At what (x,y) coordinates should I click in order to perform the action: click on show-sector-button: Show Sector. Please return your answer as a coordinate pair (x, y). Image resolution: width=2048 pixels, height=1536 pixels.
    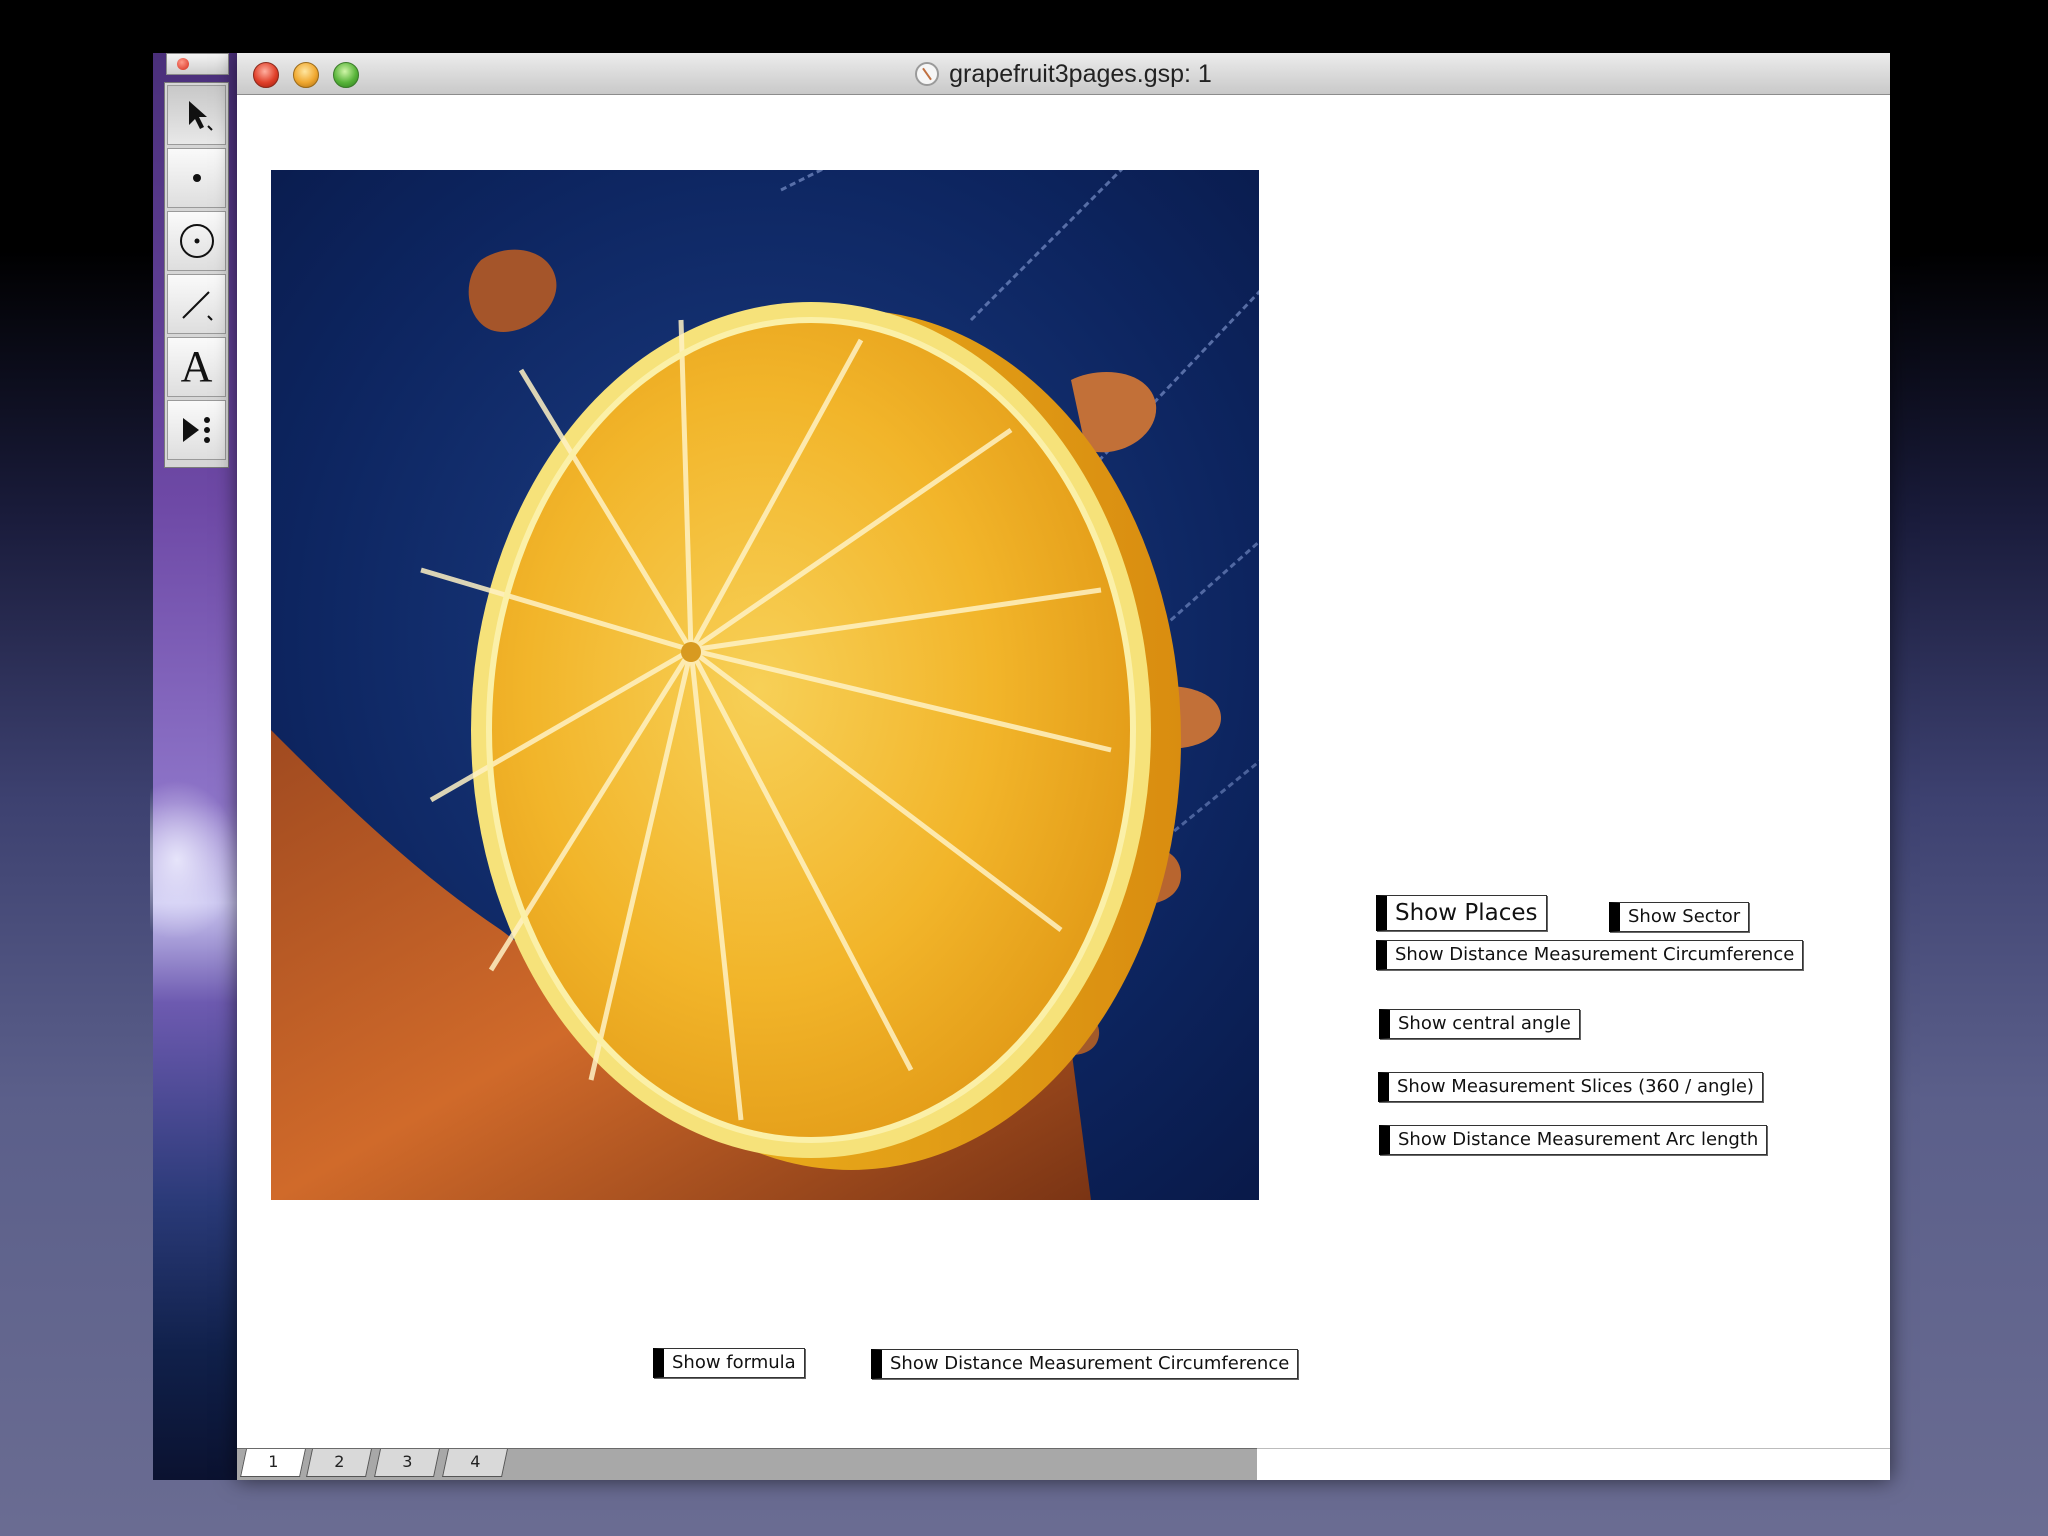
    Looking at the image, I should click on (1679, 917).